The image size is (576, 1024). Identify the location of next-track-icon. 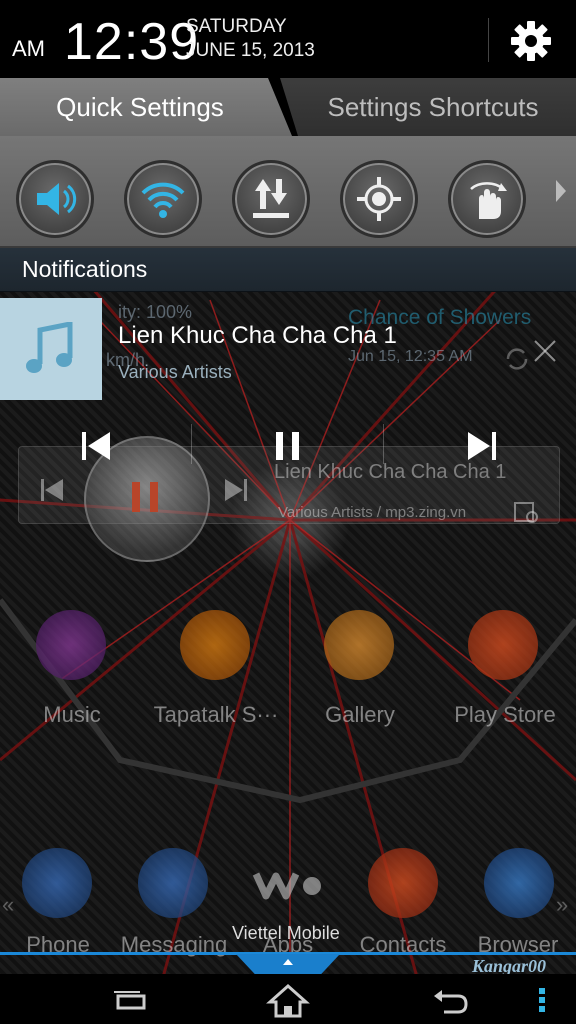
(482, 446).